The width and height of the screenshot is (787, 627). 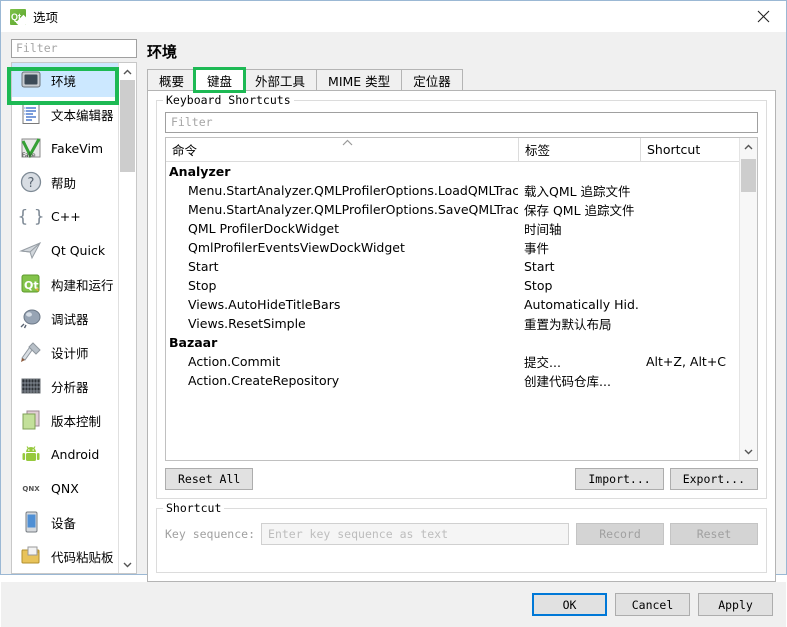 What do you see at coordinates (82, 285) in the screenshot?
I see `sidebar-item-label: 构建和运行` at bounding box center [82, 285].